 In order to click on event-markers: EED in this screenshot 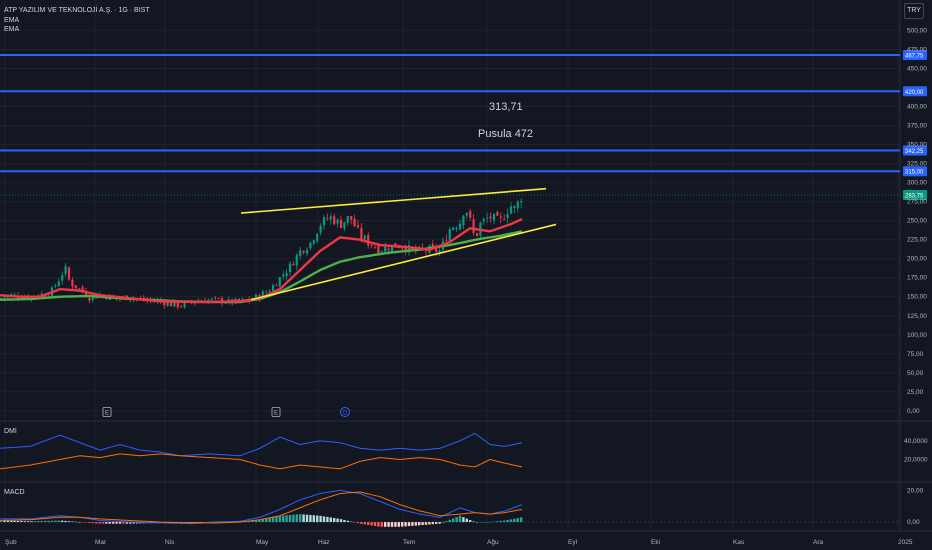, I will do `click(226, 412)`.